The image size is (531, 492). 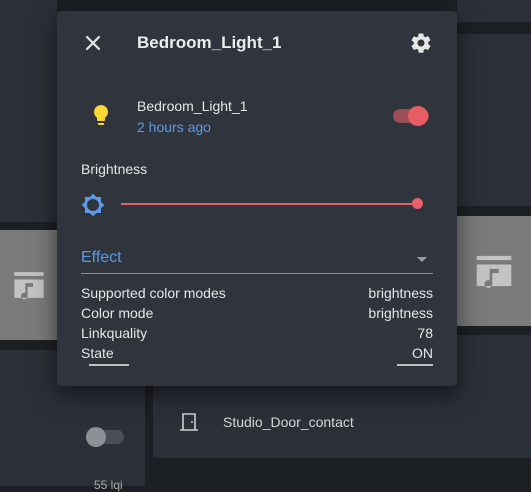 What do you see at coordinates (257, 333) in the screenshot?
I see `attribute-row: Linkquality 78` at bounding box center [257, 333].